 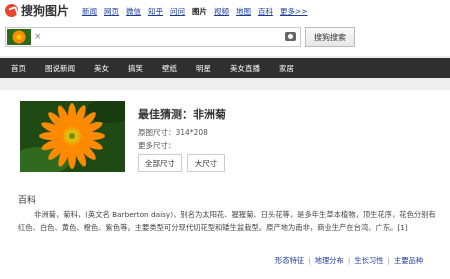 I want to click on baike-tags: 形态特征 | 地理分布 | 生长习性 | 主要品种, so click(x=349, y=261).